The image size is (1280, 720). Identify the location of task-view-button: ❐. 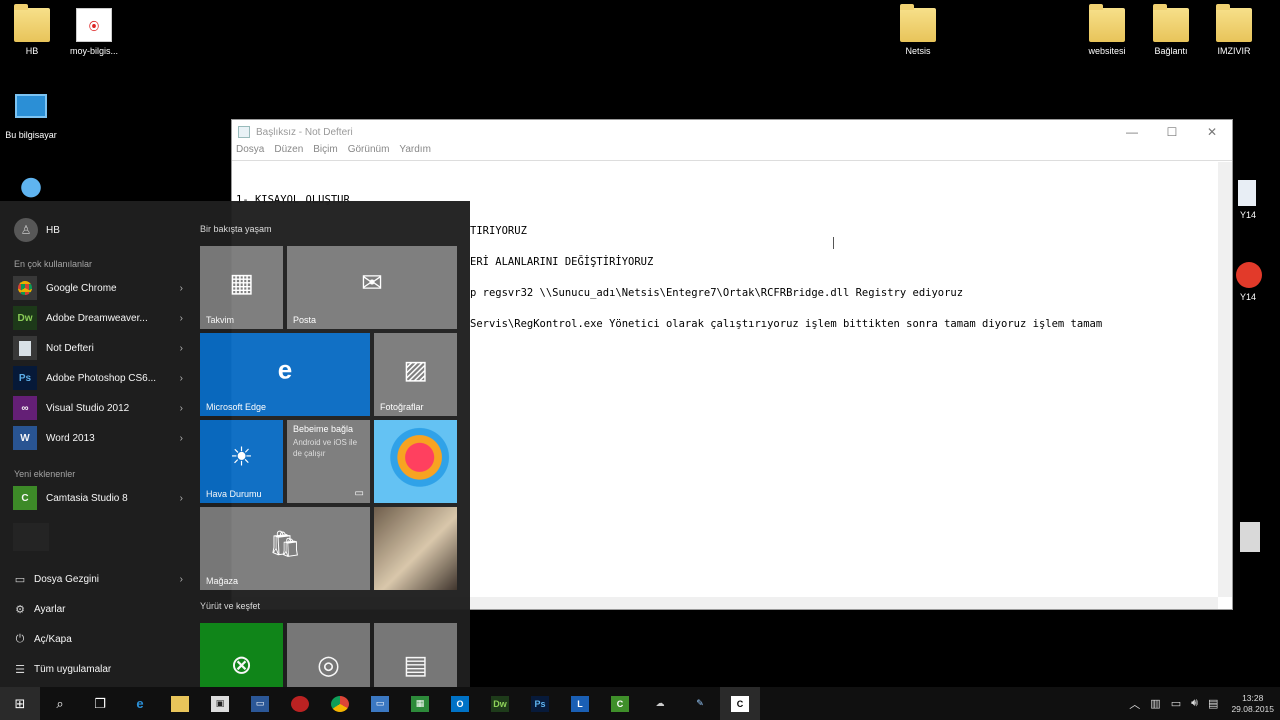
(100, 703).